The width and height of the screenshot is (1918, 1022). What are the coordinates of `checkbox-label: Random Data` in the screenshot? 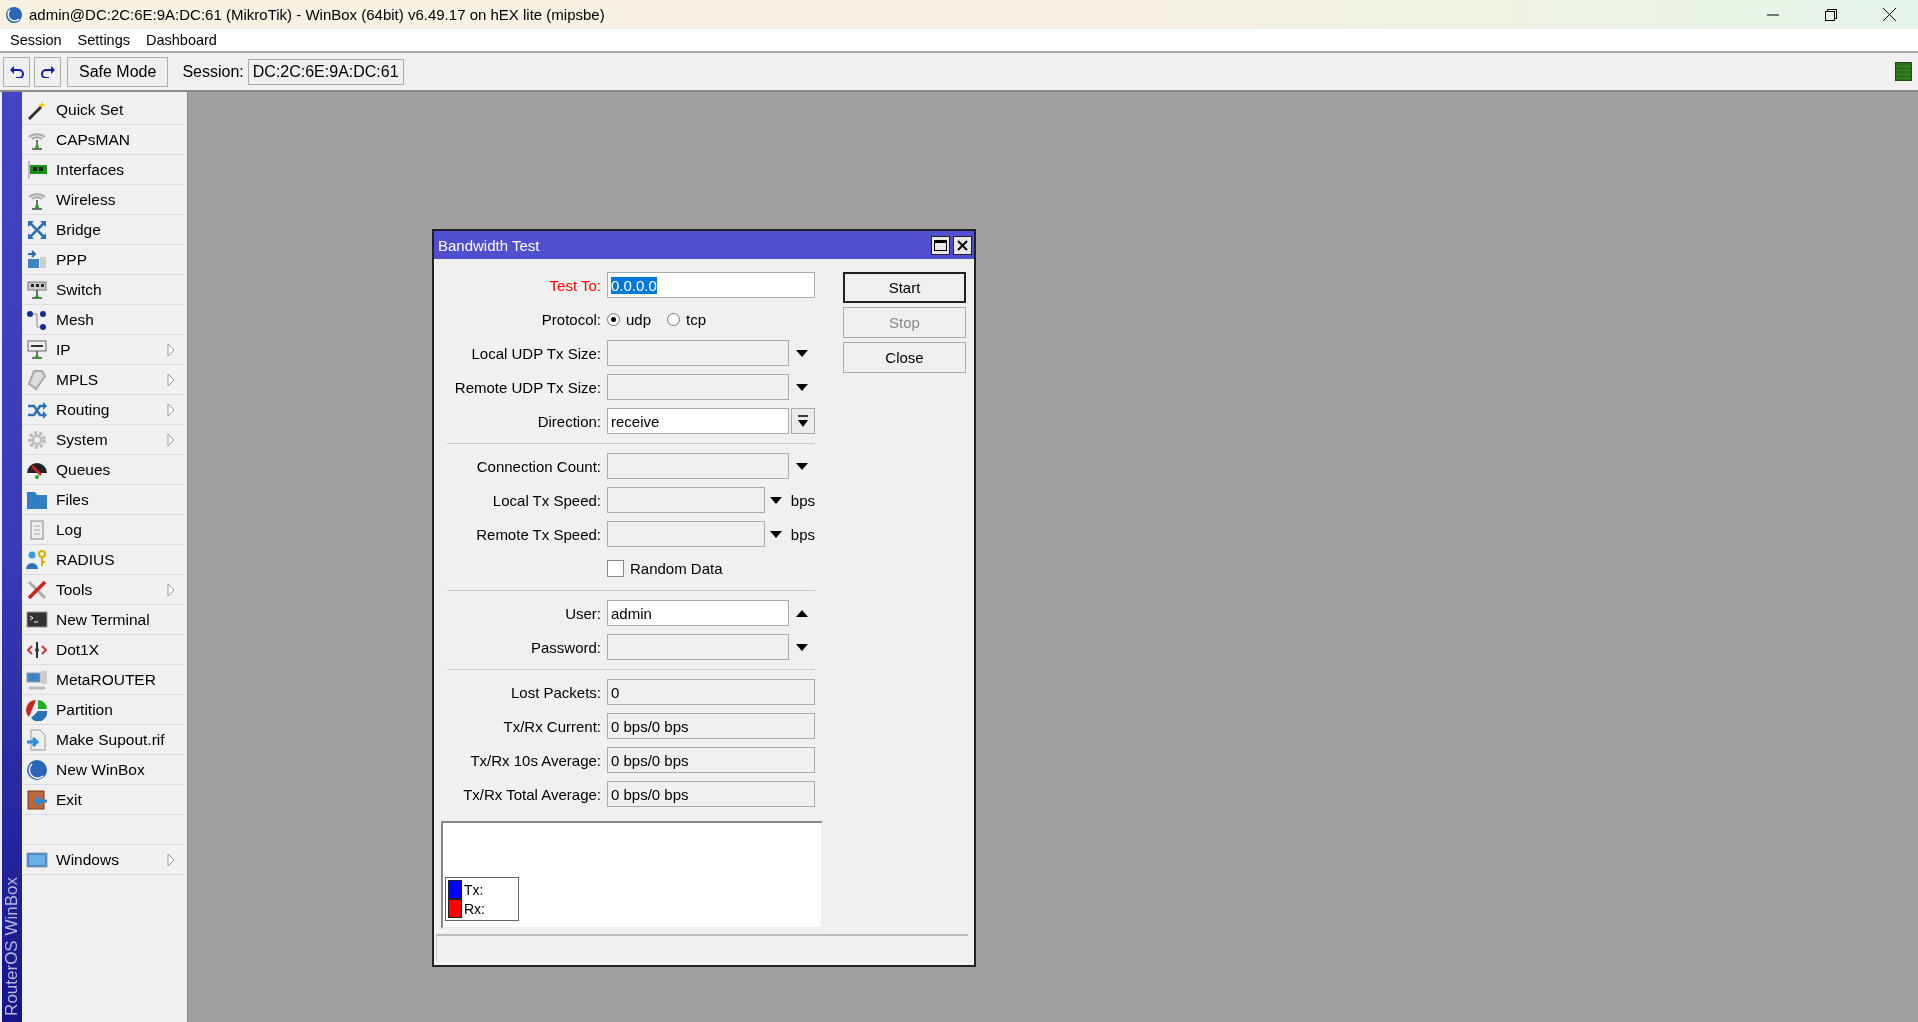 It's located at (676, 568).